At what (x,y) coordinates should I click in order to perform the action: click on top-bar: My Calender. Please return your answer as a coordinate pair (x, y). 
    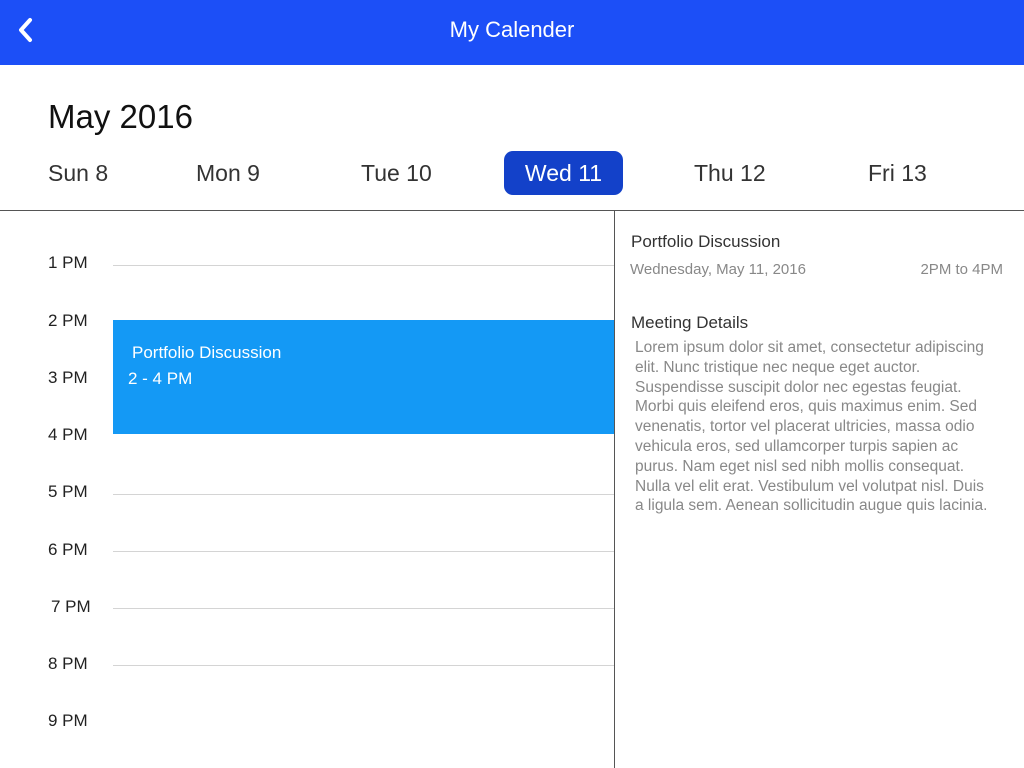
    Looking at the image, I should click on (512, 32).